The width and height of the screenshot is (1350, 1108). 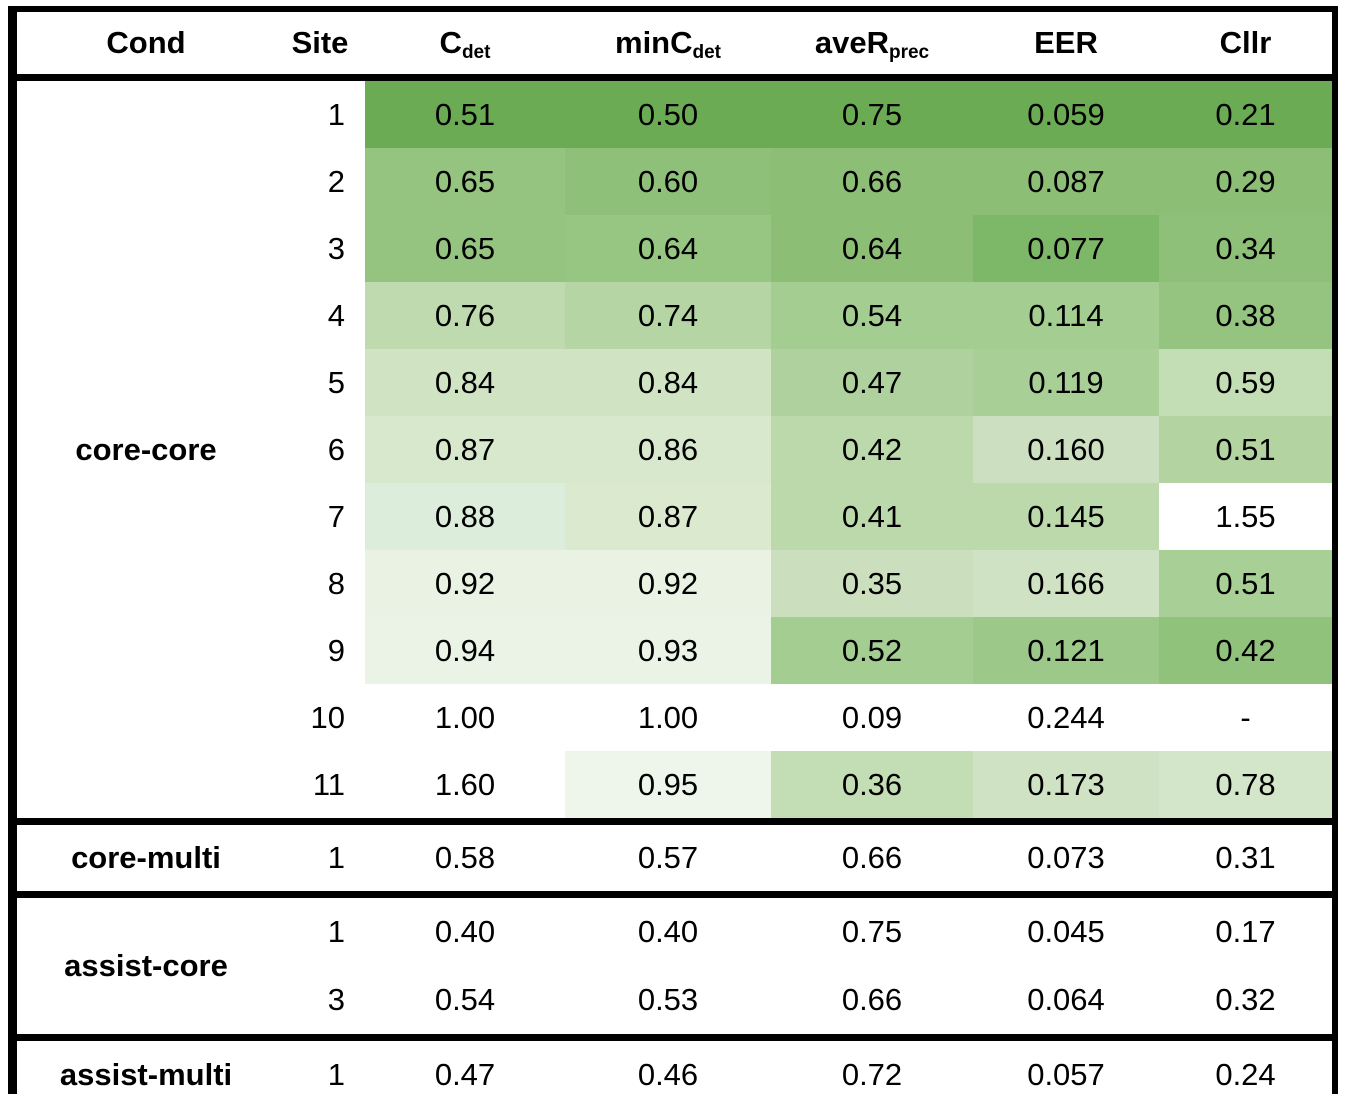 I want to click on cell-cdet: 0.54, so click(x=465, y=1002).